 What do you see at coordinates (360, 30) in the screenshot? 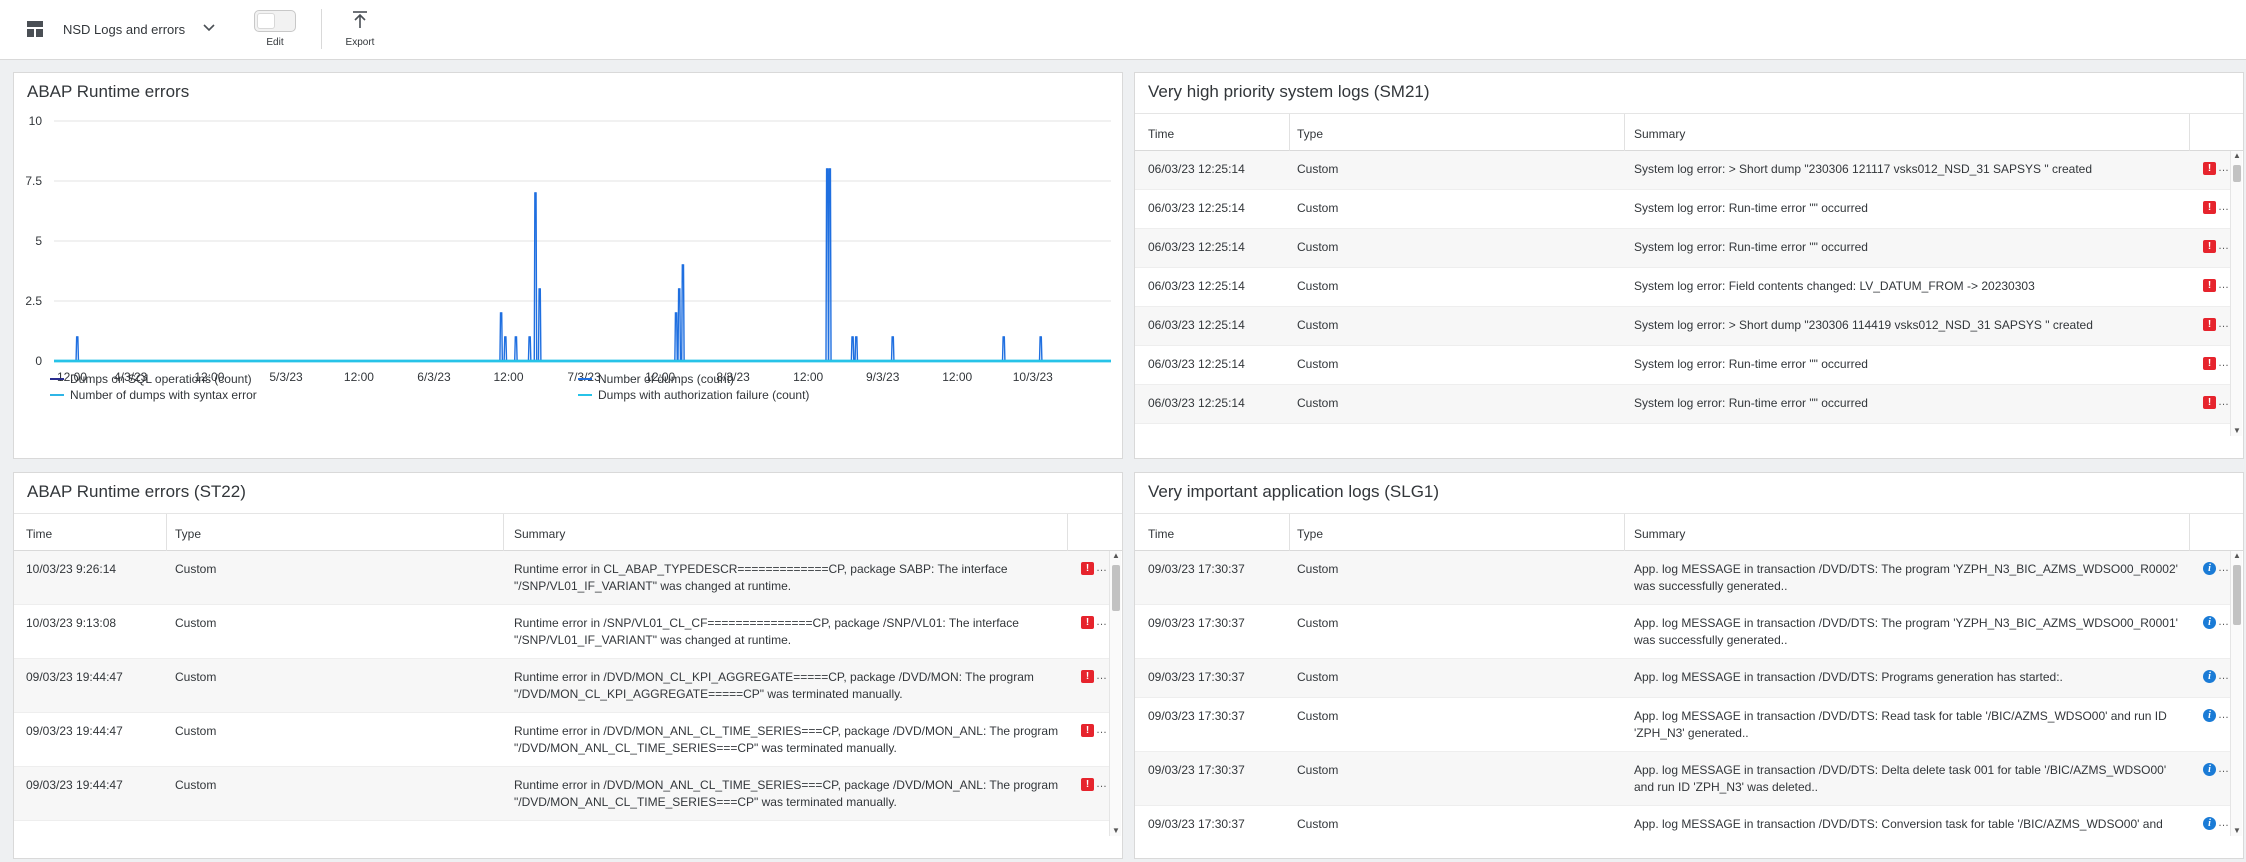
I see `export-button: Export` at bounding box center [360, 30].